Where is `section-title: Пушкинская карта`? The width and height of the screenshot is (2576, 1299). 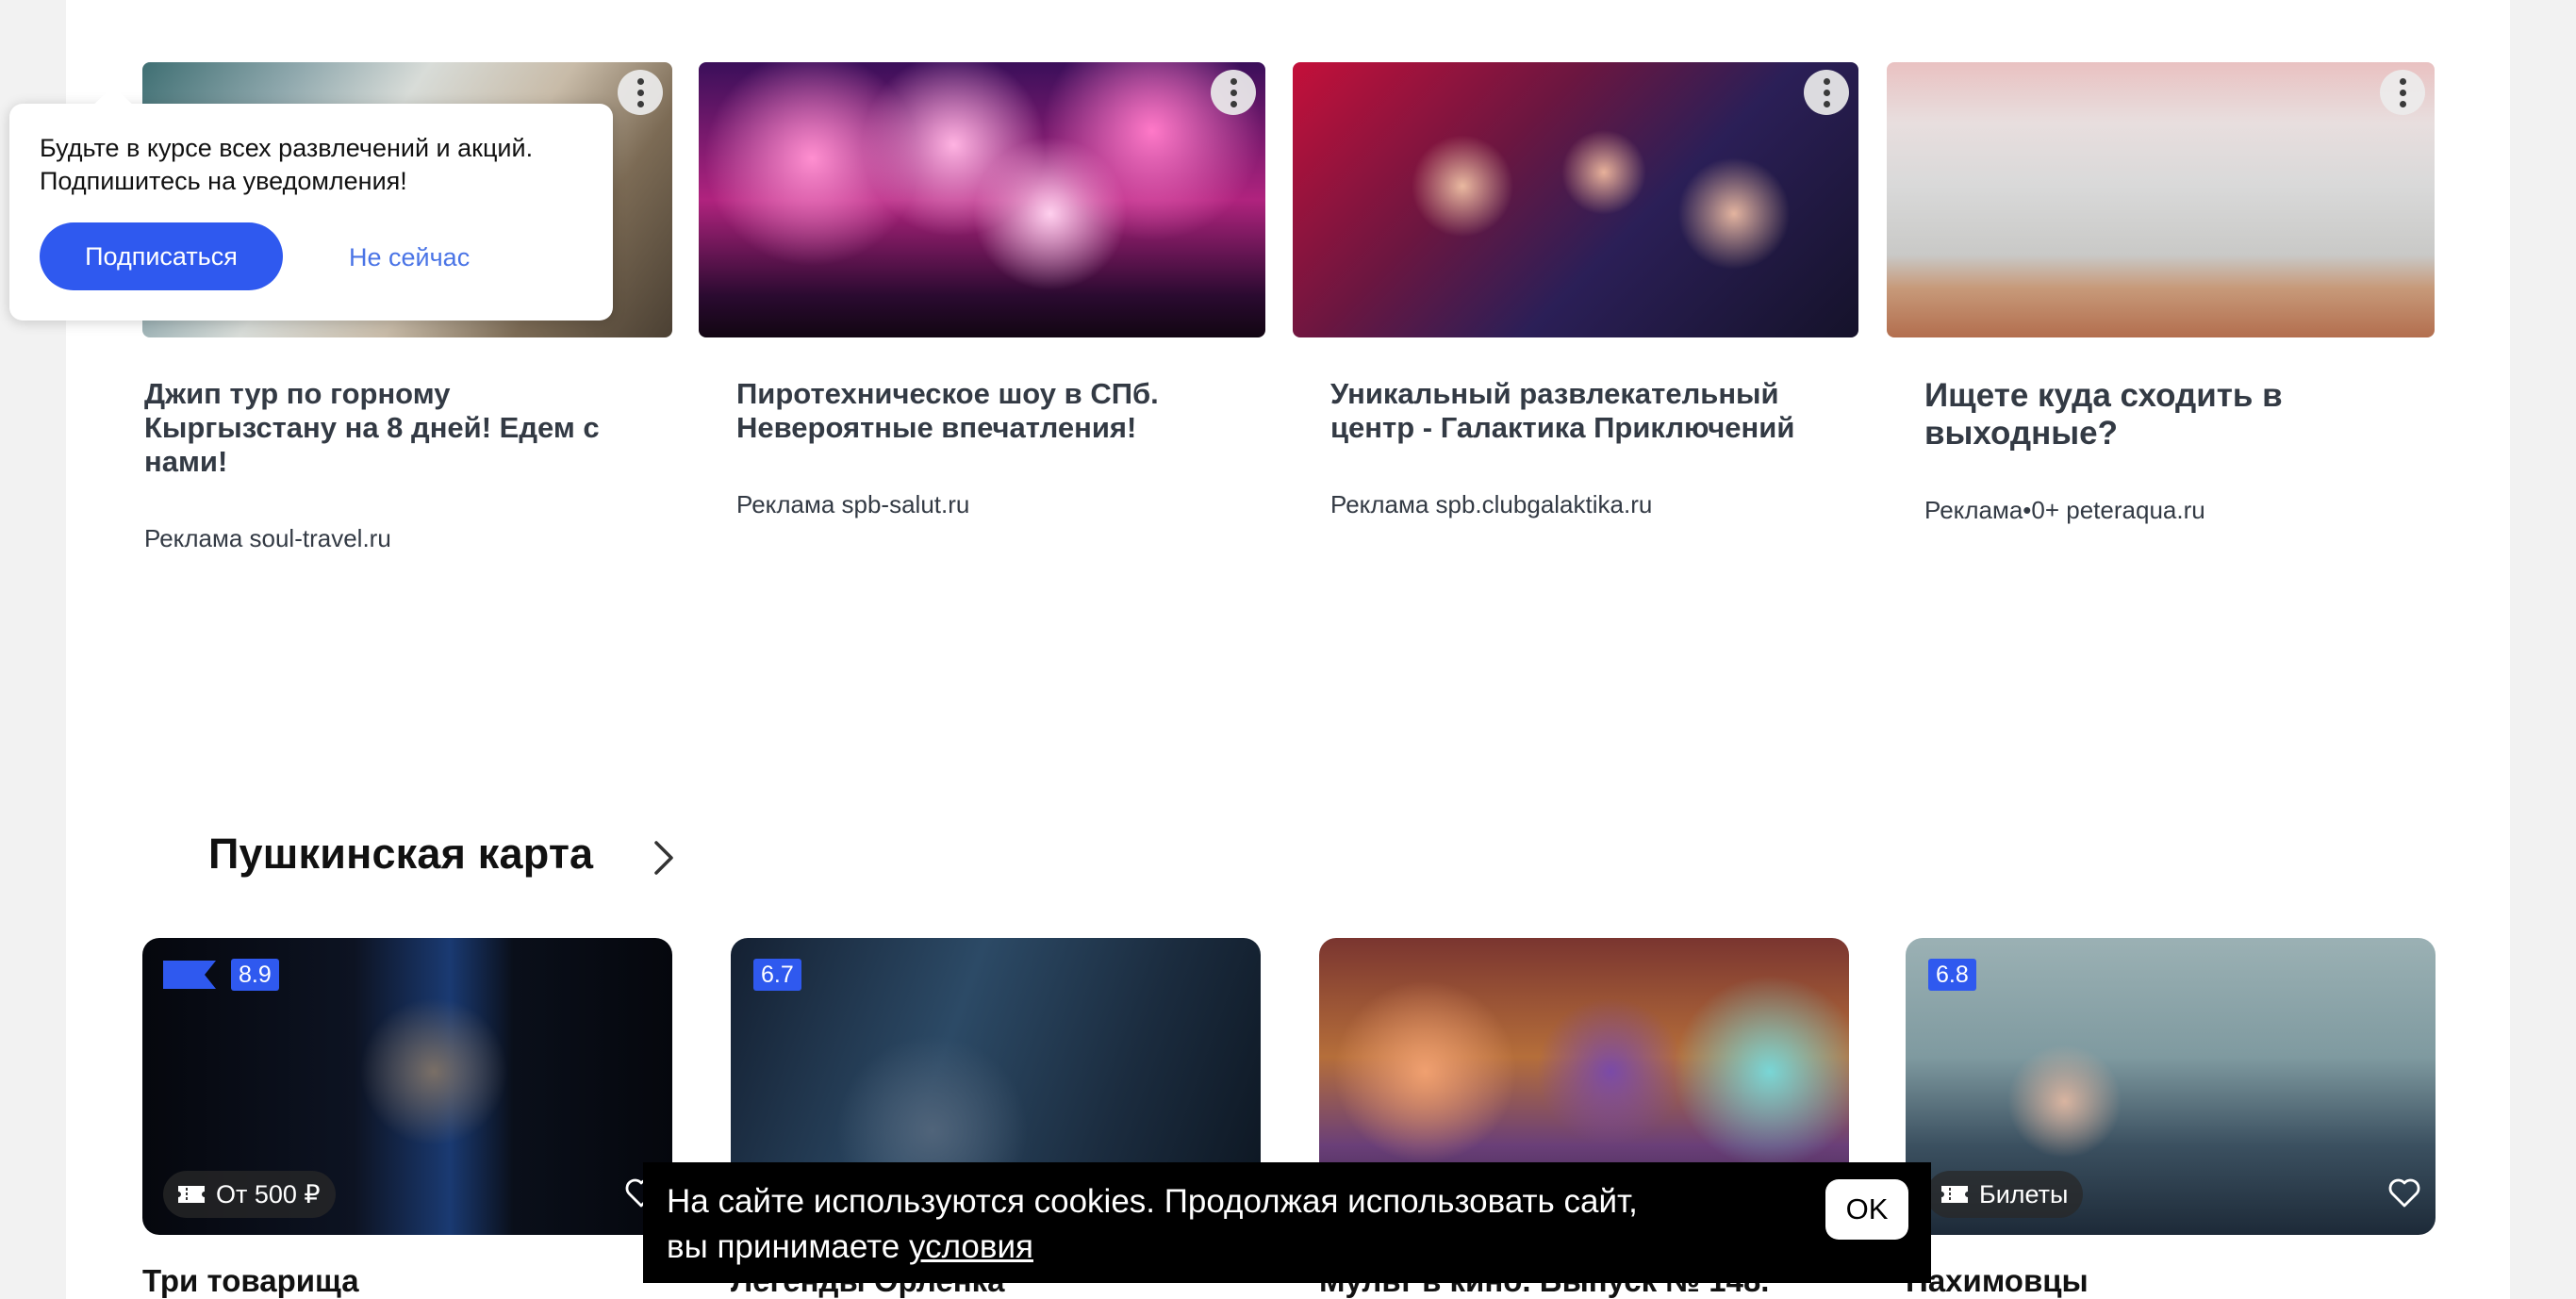 section-title: Пушкинская карта is located at coordinates (400, 854).